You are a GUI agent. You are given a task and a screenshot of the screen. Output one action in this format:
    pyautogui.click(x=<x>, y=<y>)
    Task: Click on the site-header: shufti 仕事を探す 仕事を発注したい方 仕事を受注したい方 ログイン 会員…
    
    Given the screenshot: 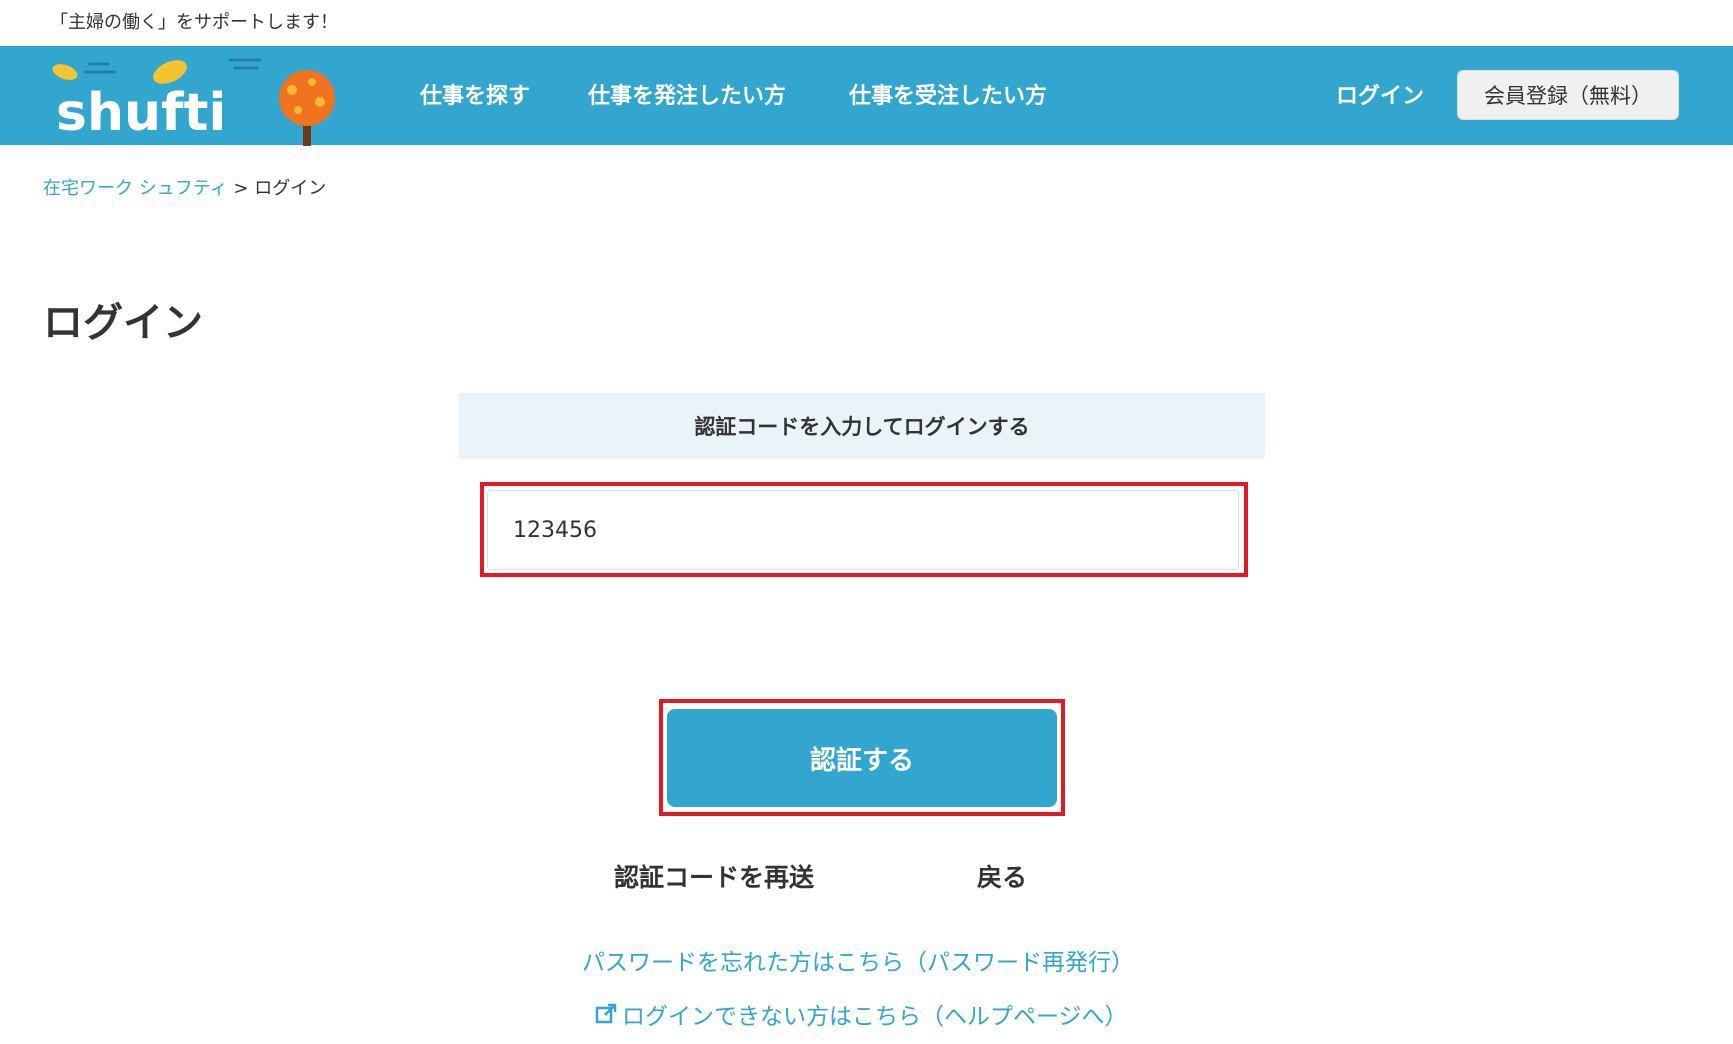 What is the action you would take?
    pyautogui.click(x=866, y=96)
    